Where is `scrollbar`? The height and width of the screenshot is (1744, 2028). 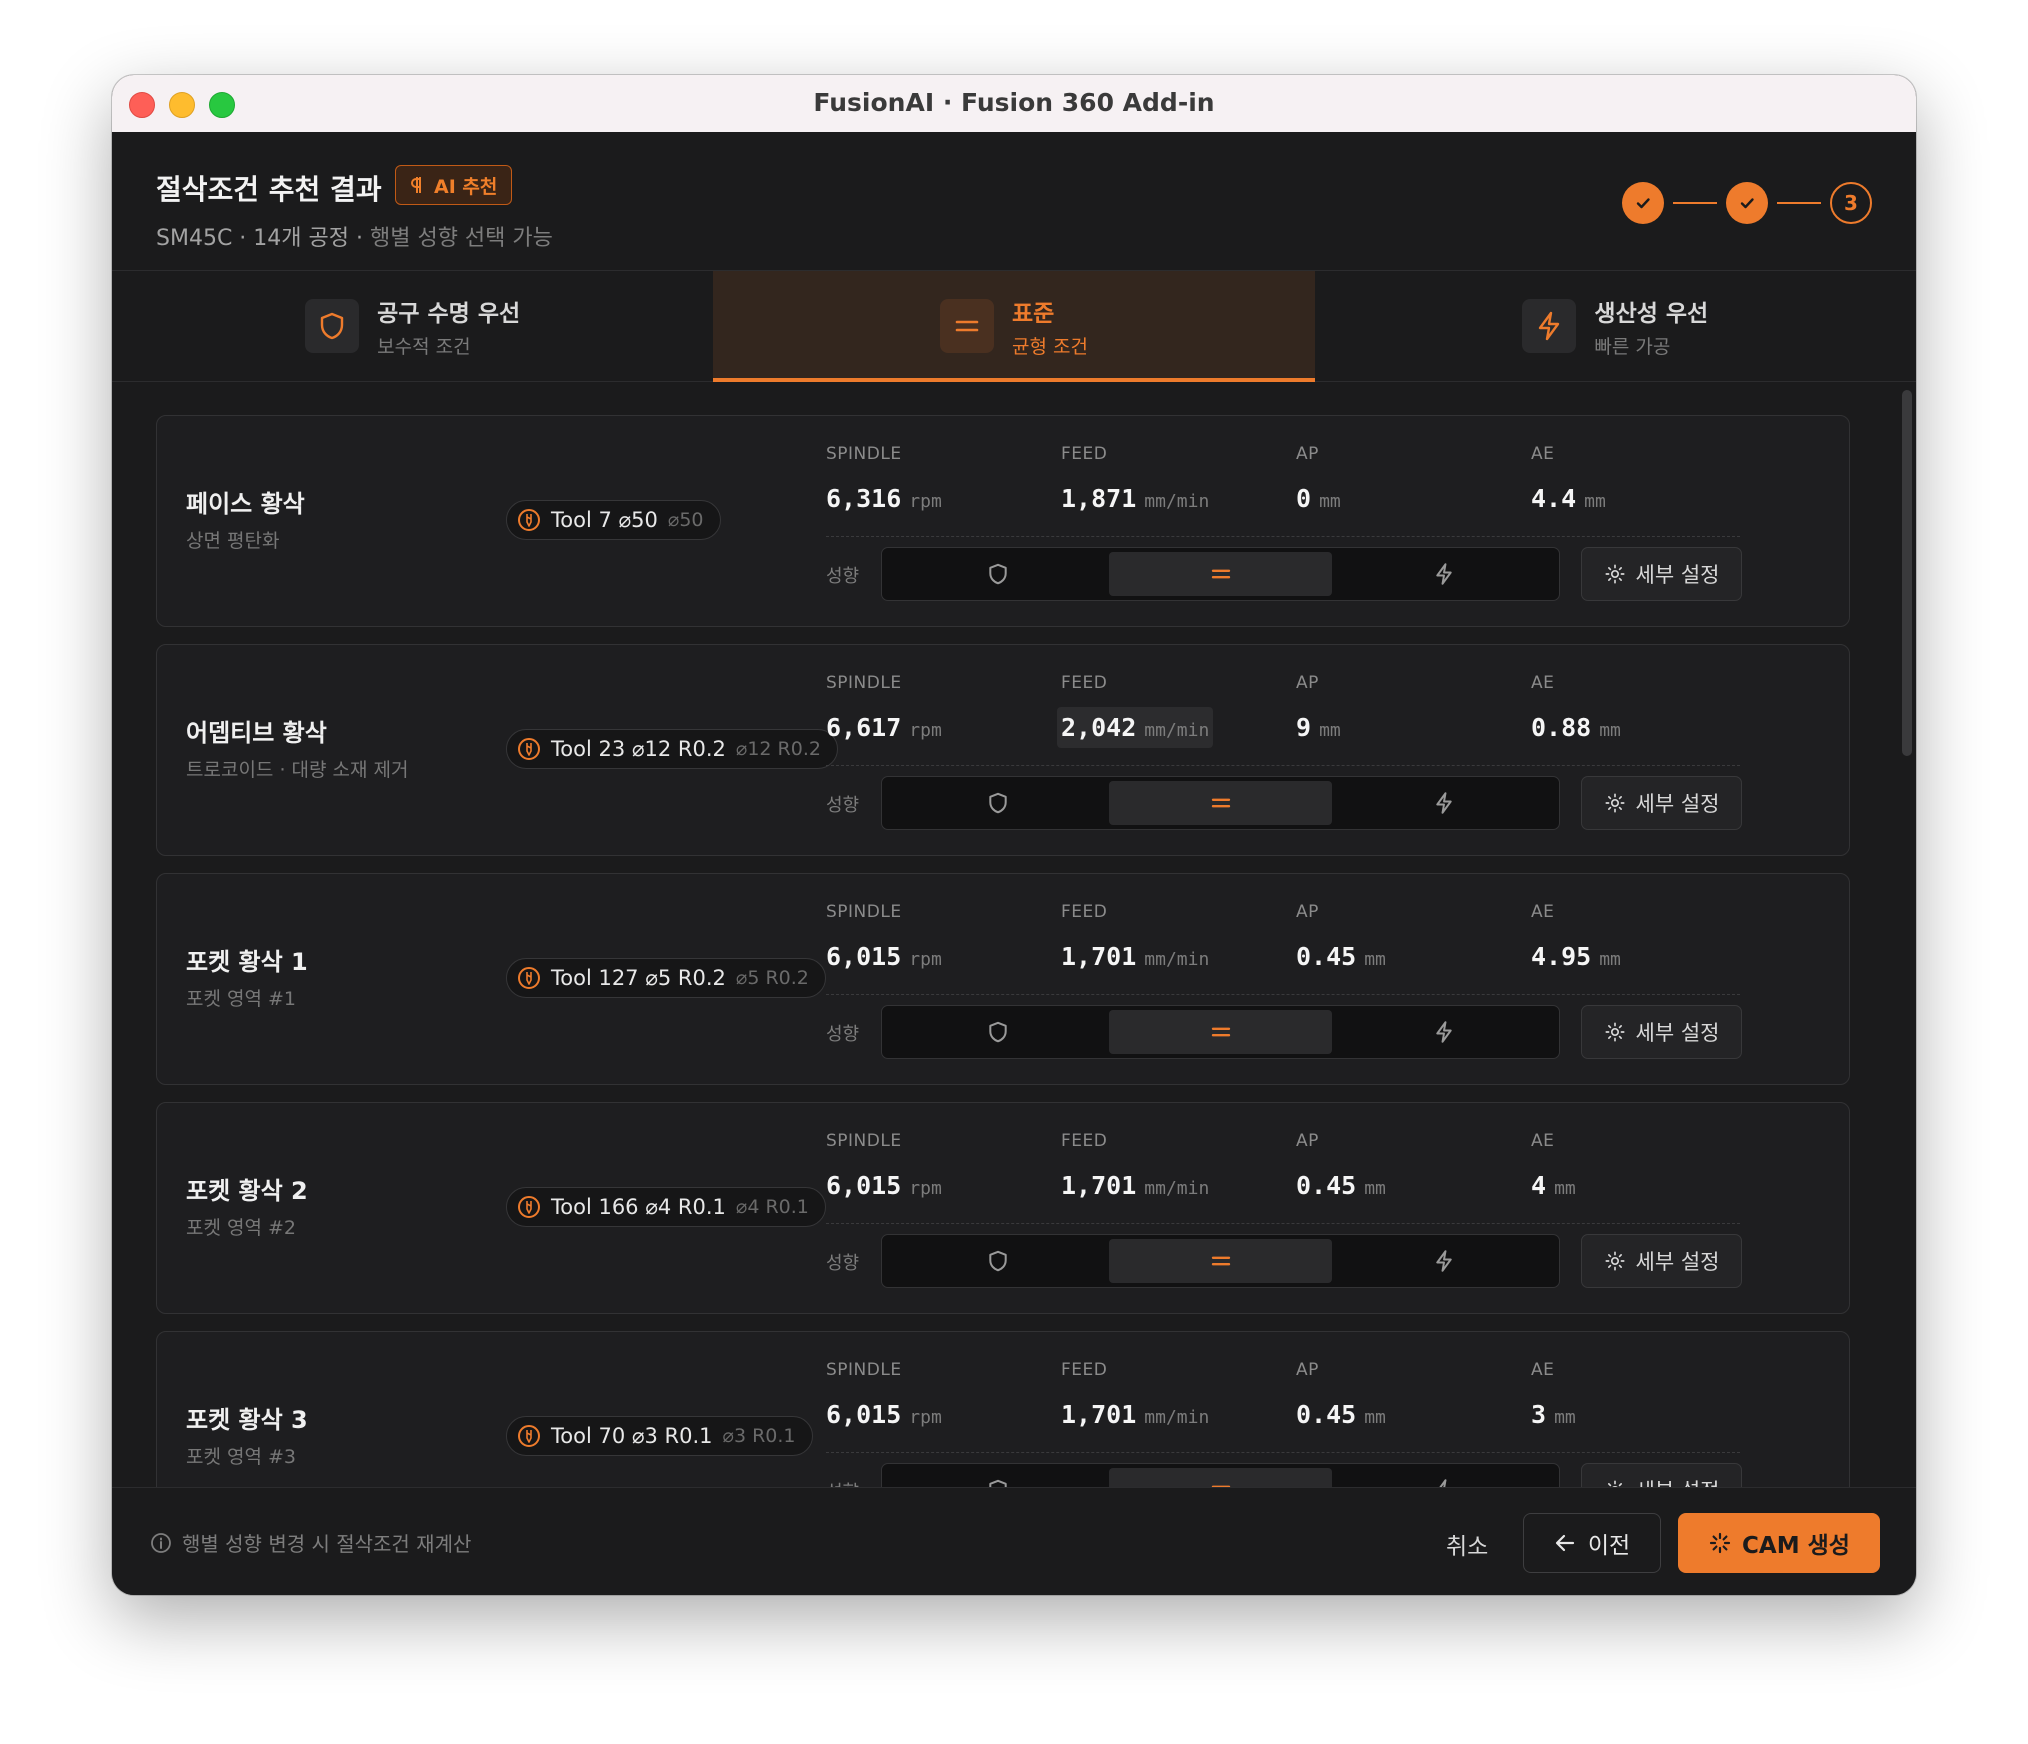
scrollbar is located at coordinates (1907, 573).